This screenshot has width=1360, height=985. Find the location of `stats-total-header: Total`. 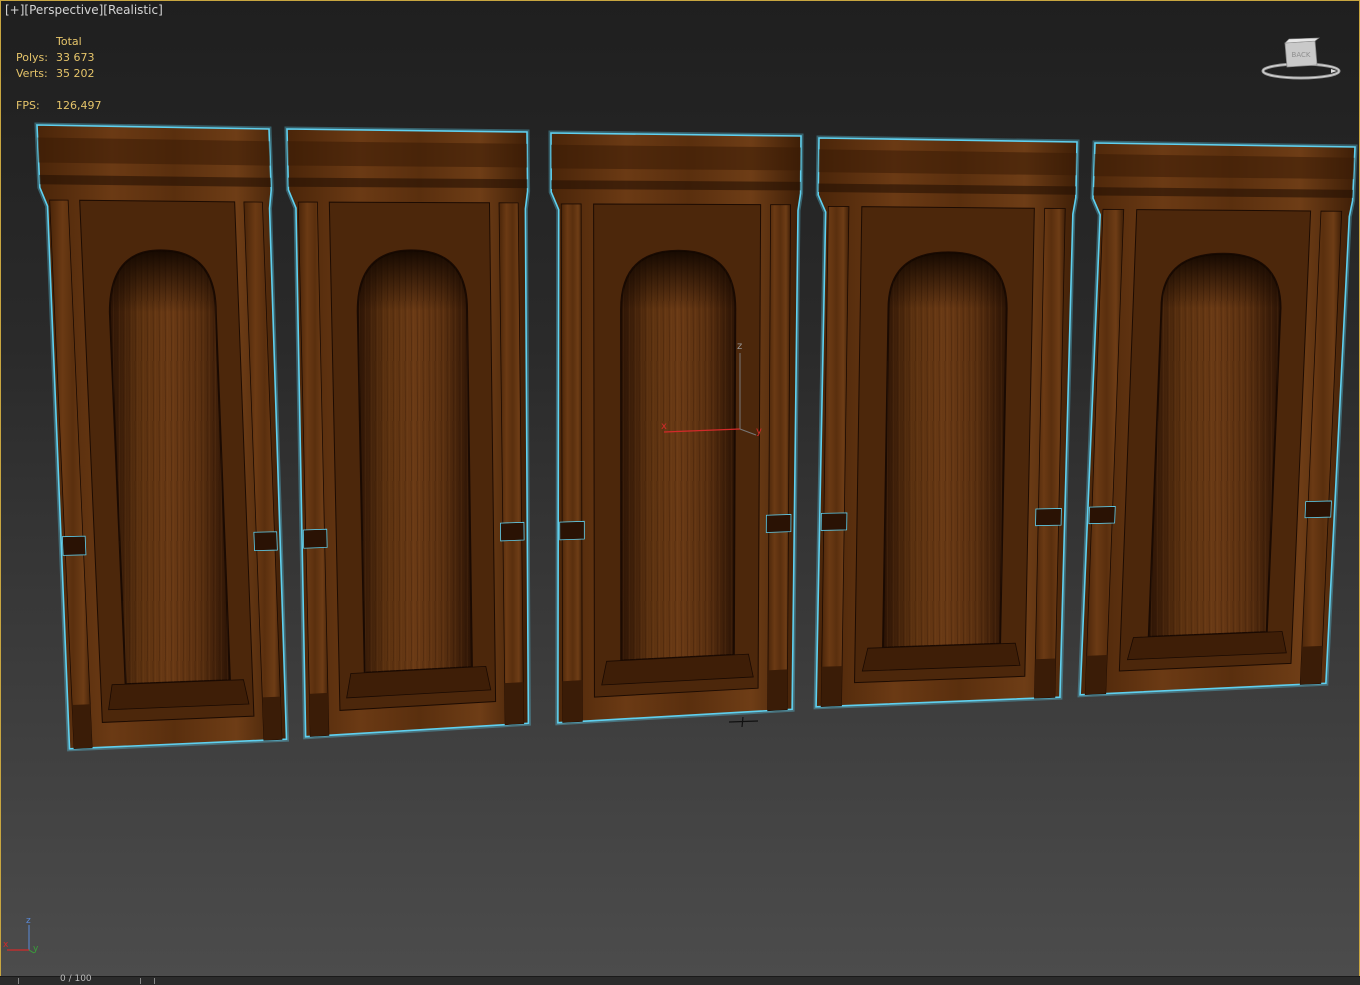

stats-total-header: Total is located at coordinates (69, 41).